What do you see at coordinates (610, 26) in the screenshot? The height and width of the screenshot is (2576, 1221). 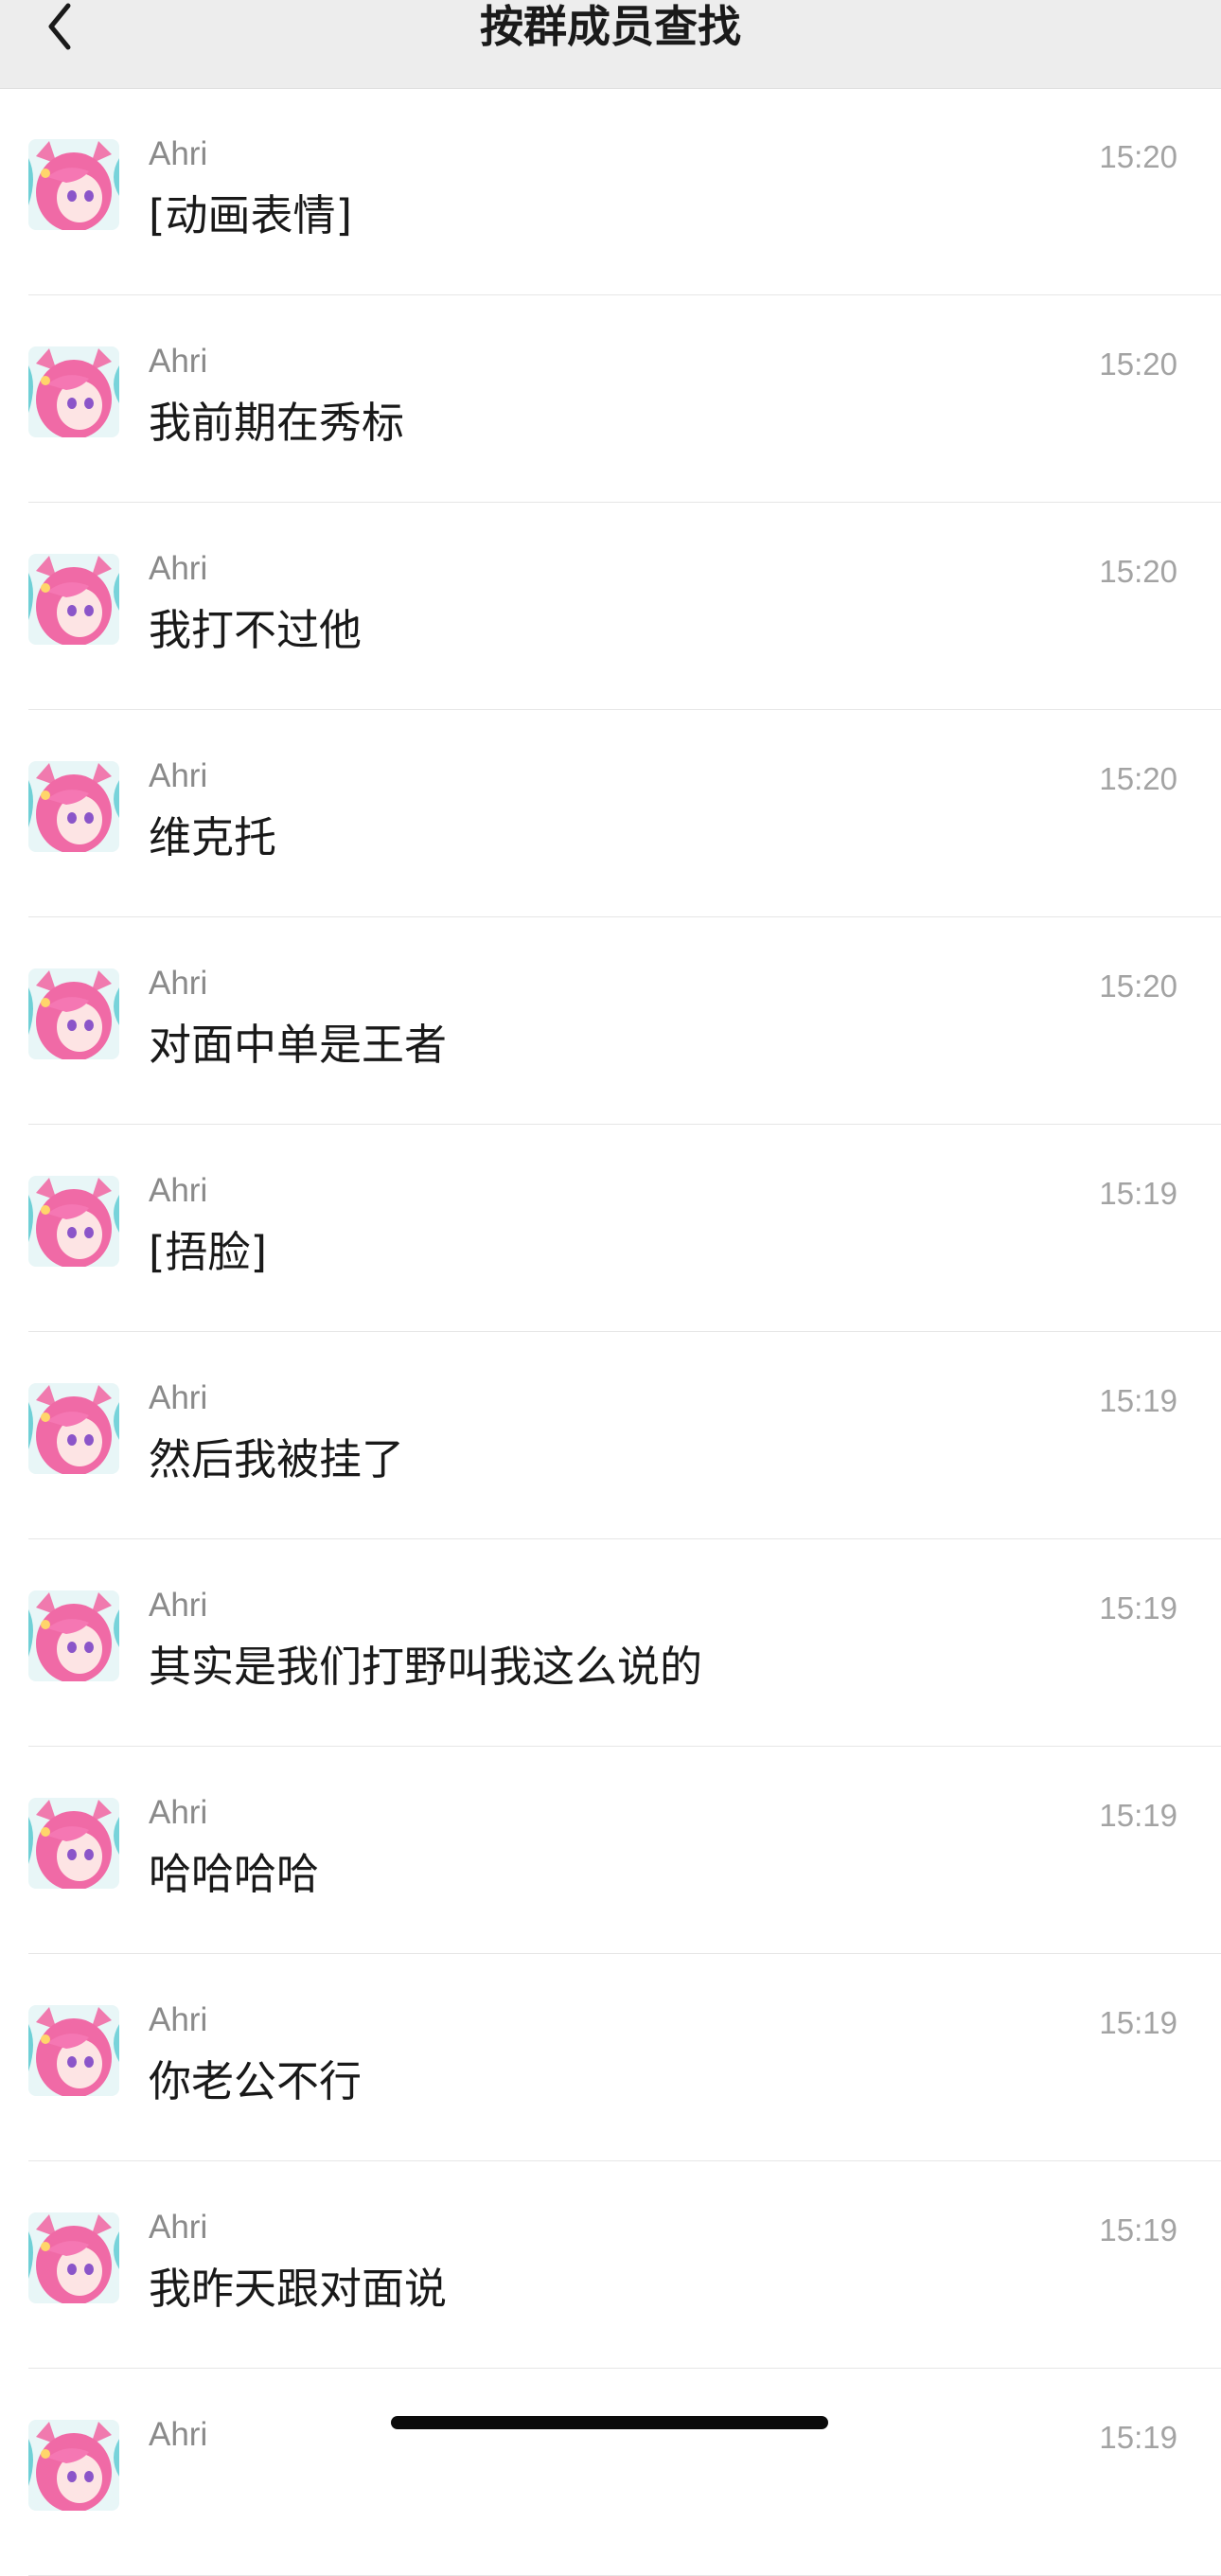 I see `page-title: 按群成员查找` at bounding box center [610, 26].